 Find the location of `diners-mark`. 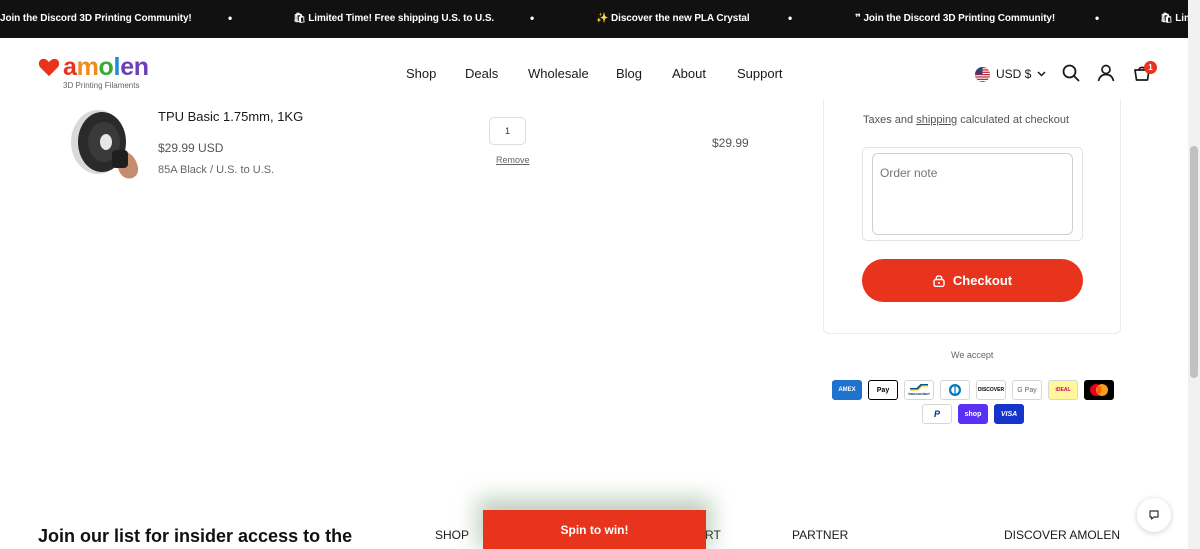

diners-mark is located at coordinates (955, 390).